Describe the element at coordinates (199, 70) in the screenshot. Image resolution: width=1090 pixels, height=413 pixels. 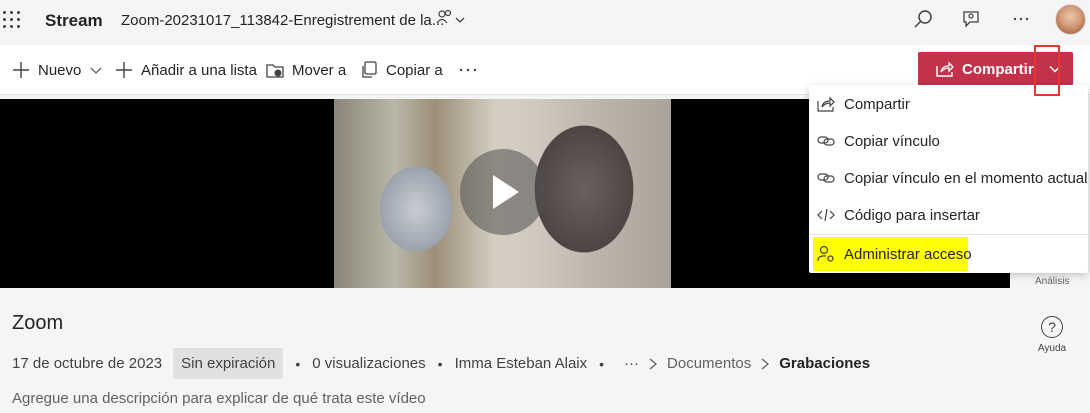
I see `add-to-list-label: Añadir a una lista` at that location.